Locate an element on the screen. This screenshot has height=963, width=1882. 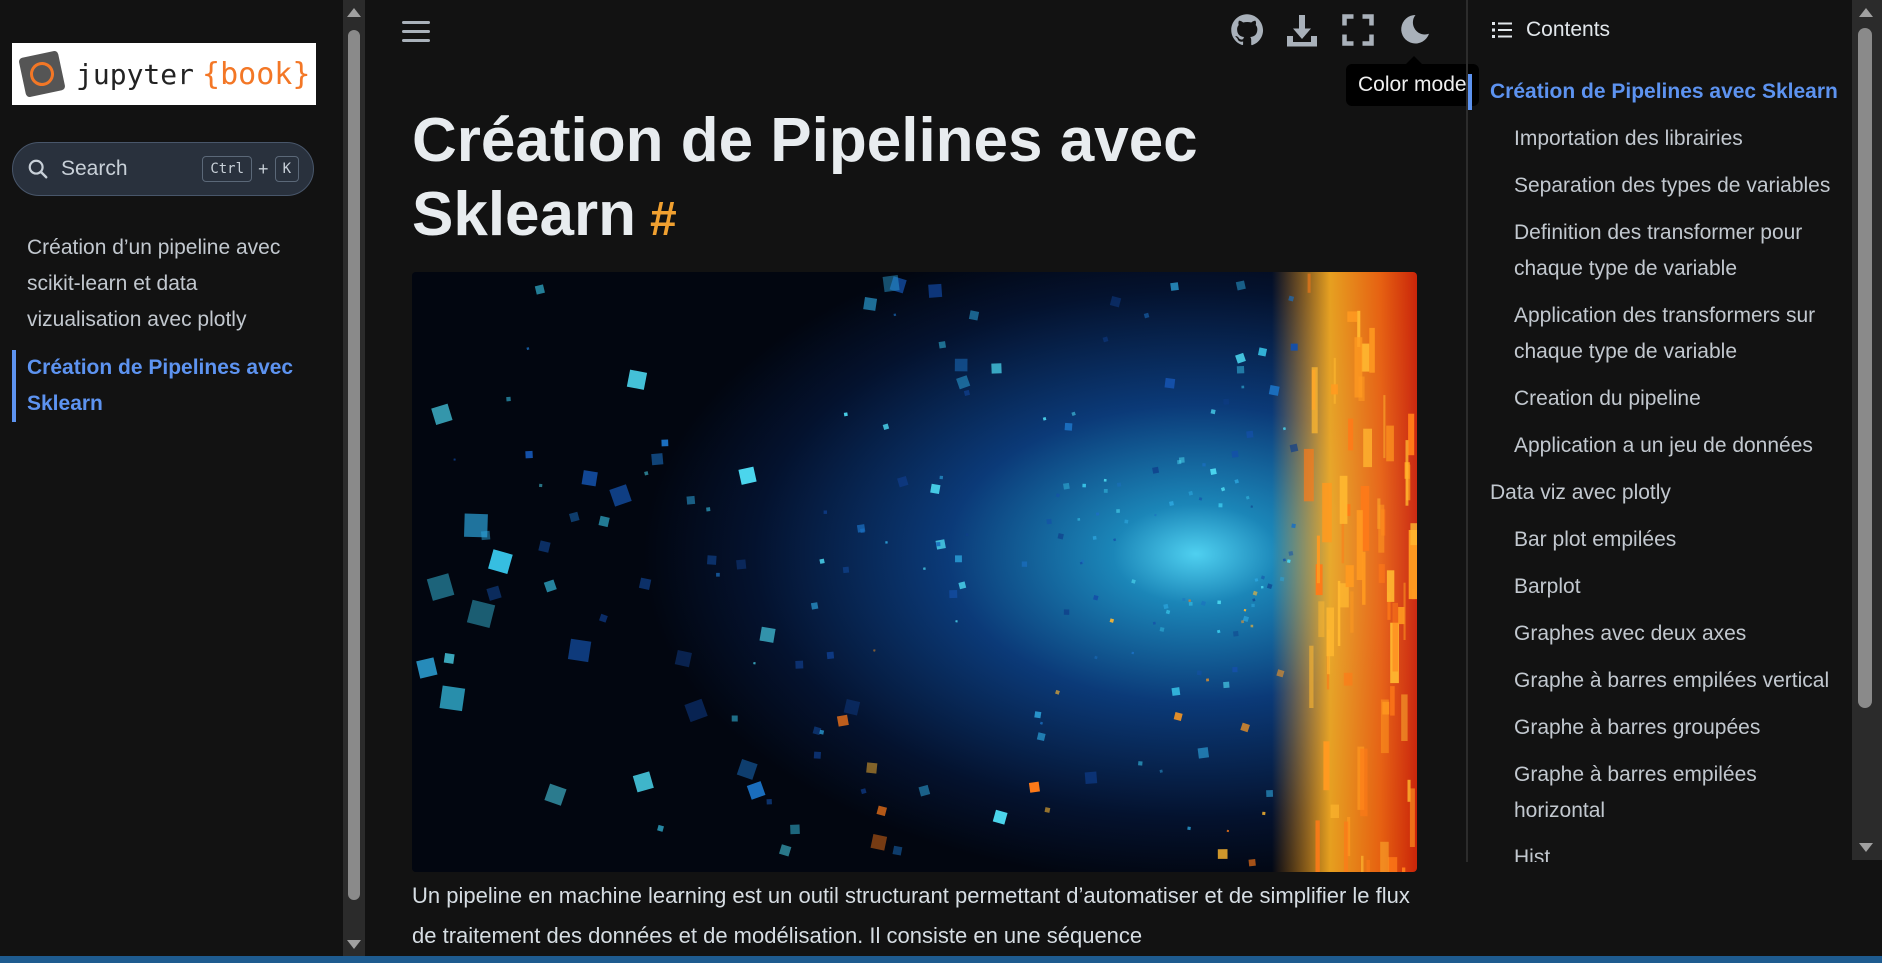
toc-item: Graphes avec deux axes is located at coordinates (1658, 634).